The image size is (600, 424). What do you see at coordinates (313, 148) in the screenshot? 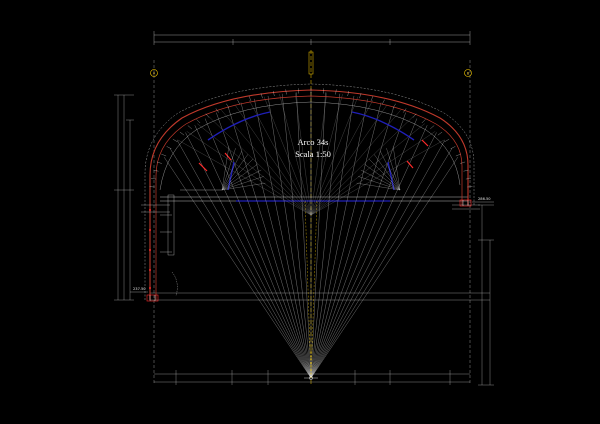
I see `title-block: Arco 34s Scala 1:50` at bounding box center [313, 148].